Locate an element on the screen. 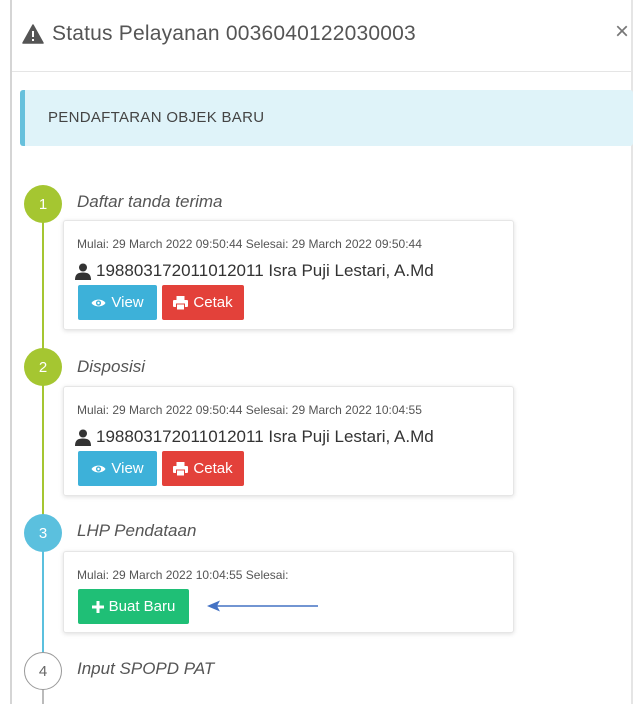 The height and width of the screenshot is (704, 633). annotation-arrow-icon is located at coordinates (262, 606).